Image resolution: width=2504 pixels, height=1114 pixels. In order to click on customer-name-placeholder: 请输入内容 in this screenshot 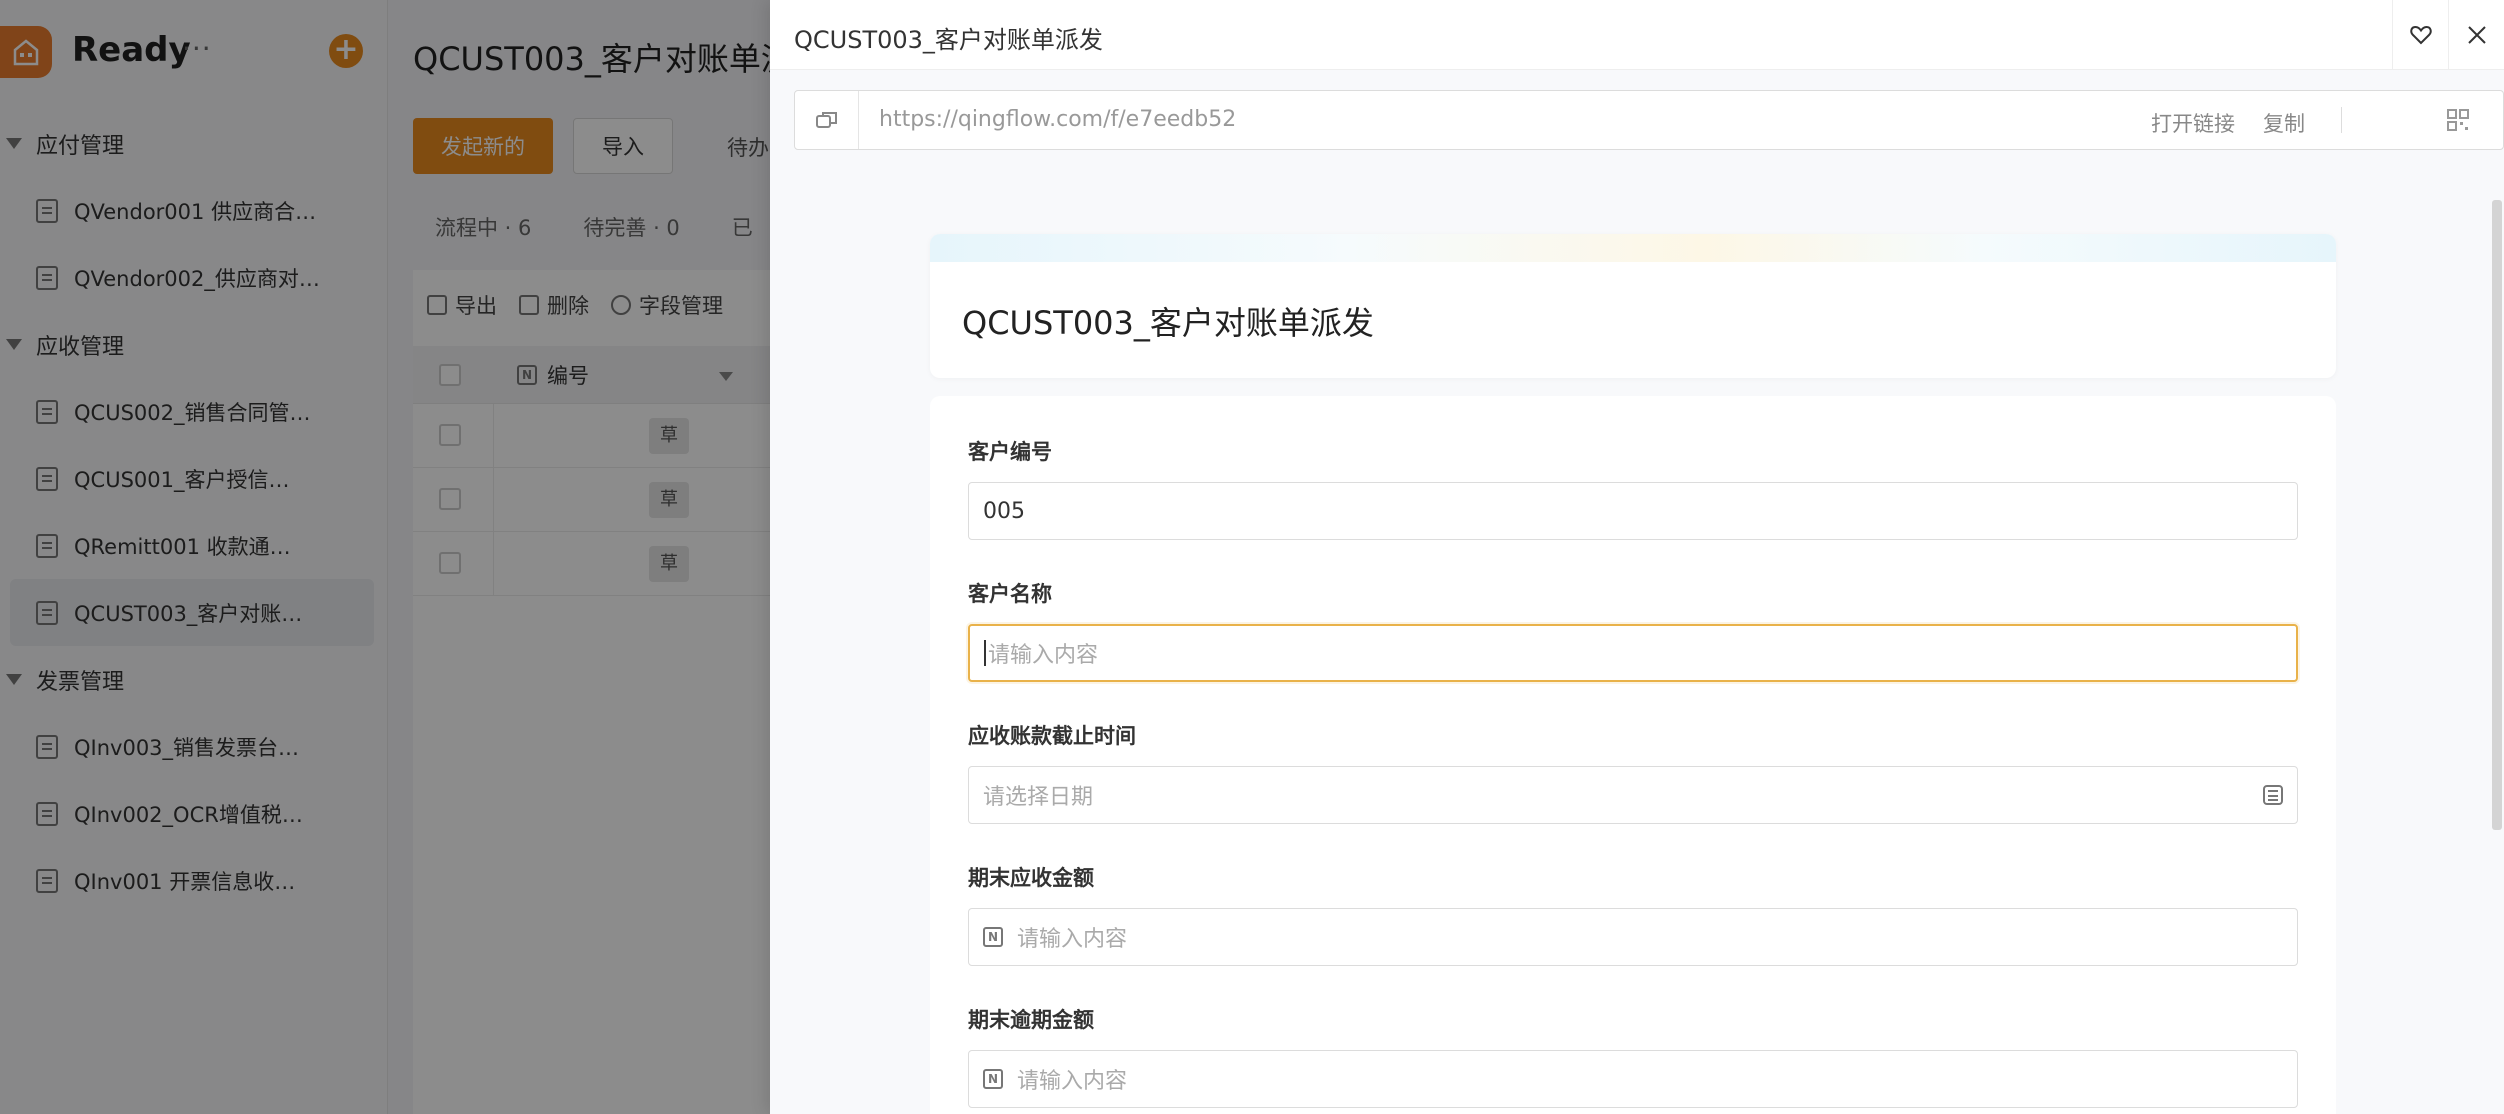, I will do `click(1043, 655)`.